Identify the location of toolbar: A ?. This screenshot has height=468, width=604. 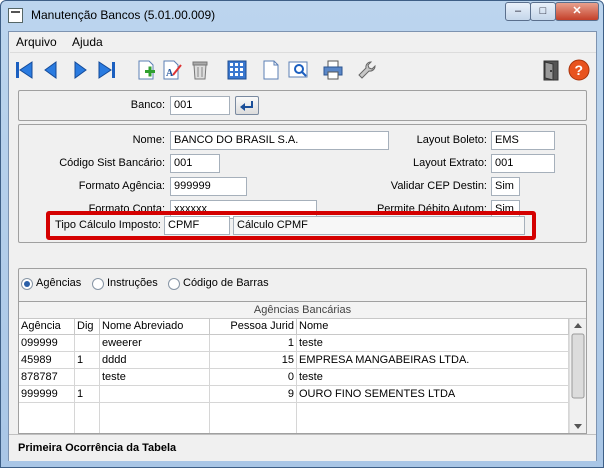
(303, 70).